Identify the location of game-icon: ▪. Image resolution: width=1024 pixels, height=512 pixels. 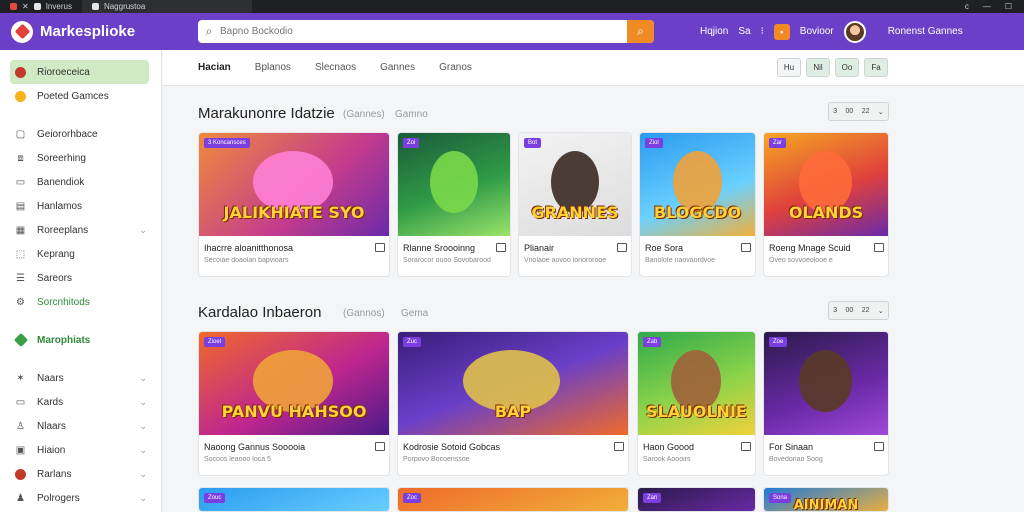
(781, 31).